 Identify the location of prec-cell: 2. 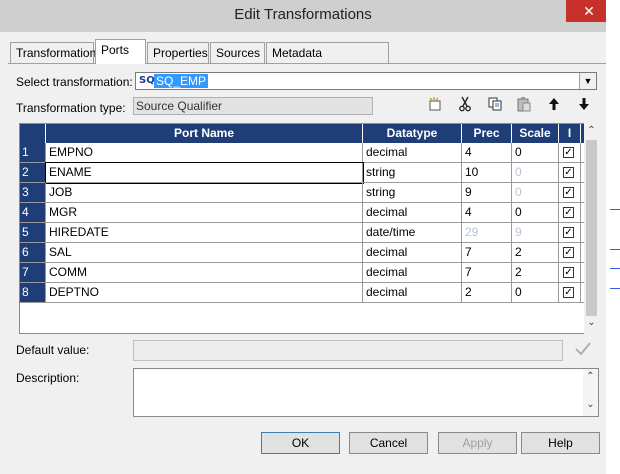
(487, 293).